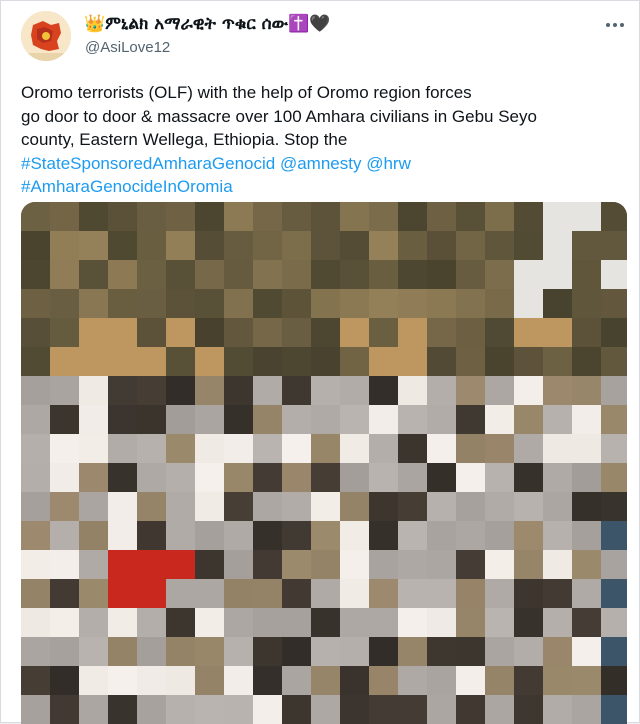  What do you see at coordinates (127, 47) in the screenshot?
I see `username-handle: @AsiLove12` at bounding box center [127, 47].